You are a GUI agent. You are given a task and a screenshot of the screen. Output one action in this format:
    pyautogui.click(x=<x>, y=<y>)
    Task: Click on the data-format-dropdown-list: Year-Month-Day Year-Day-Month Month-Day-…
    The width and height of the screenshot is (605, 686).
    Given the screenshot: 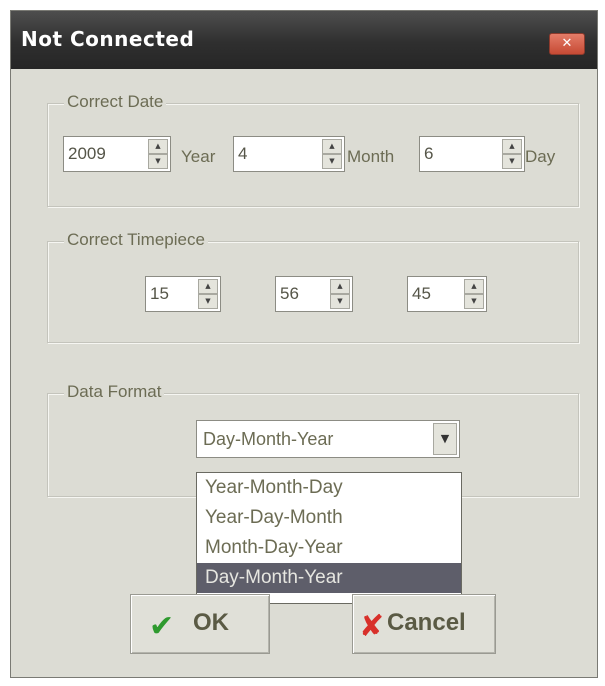 What is the action you would take?
    pyautogui.click(x=329, y=538)
    